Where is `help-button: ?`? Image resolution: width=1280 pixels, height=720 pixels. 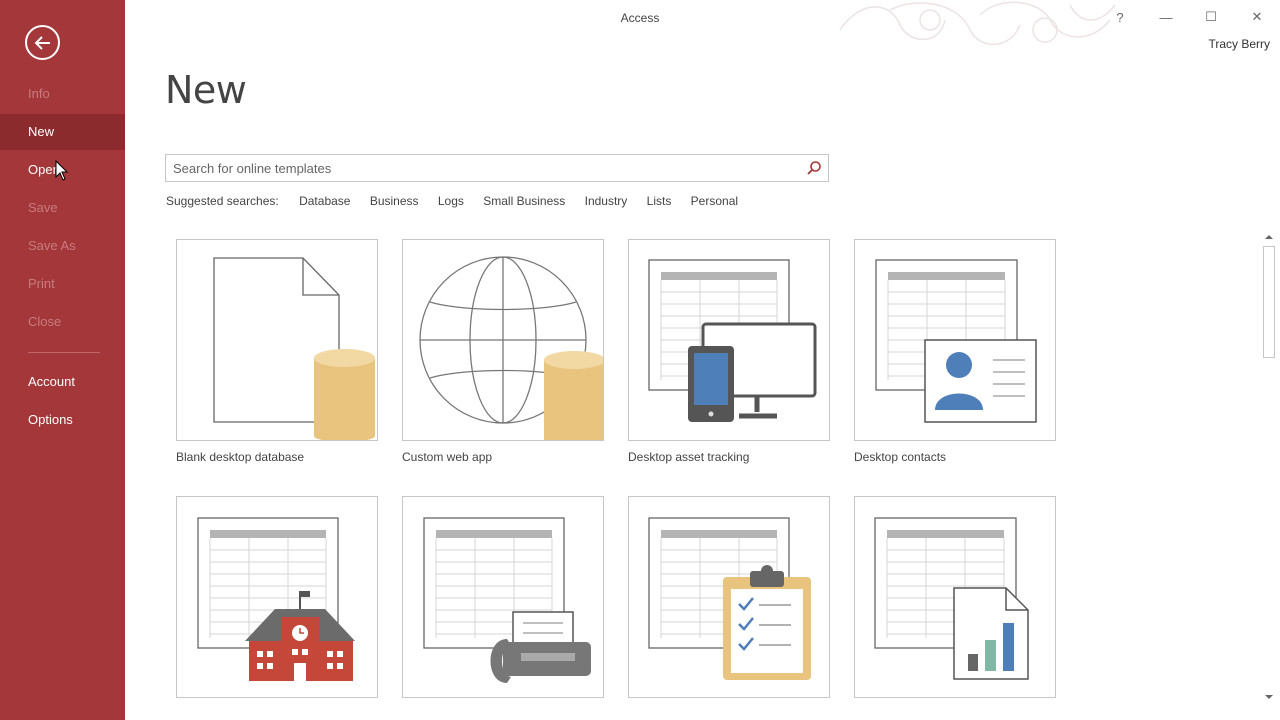 help-button: ? is located at coordinates (1120, 17).